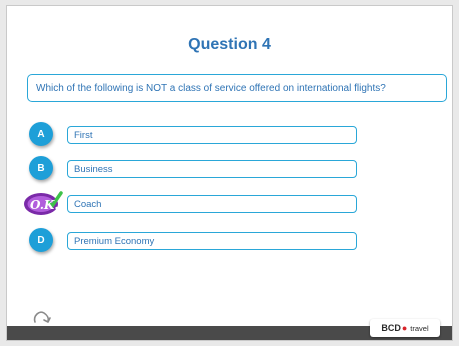  I want to click on bcd-travel-logo: BCD ● travel, so click(405, 328).